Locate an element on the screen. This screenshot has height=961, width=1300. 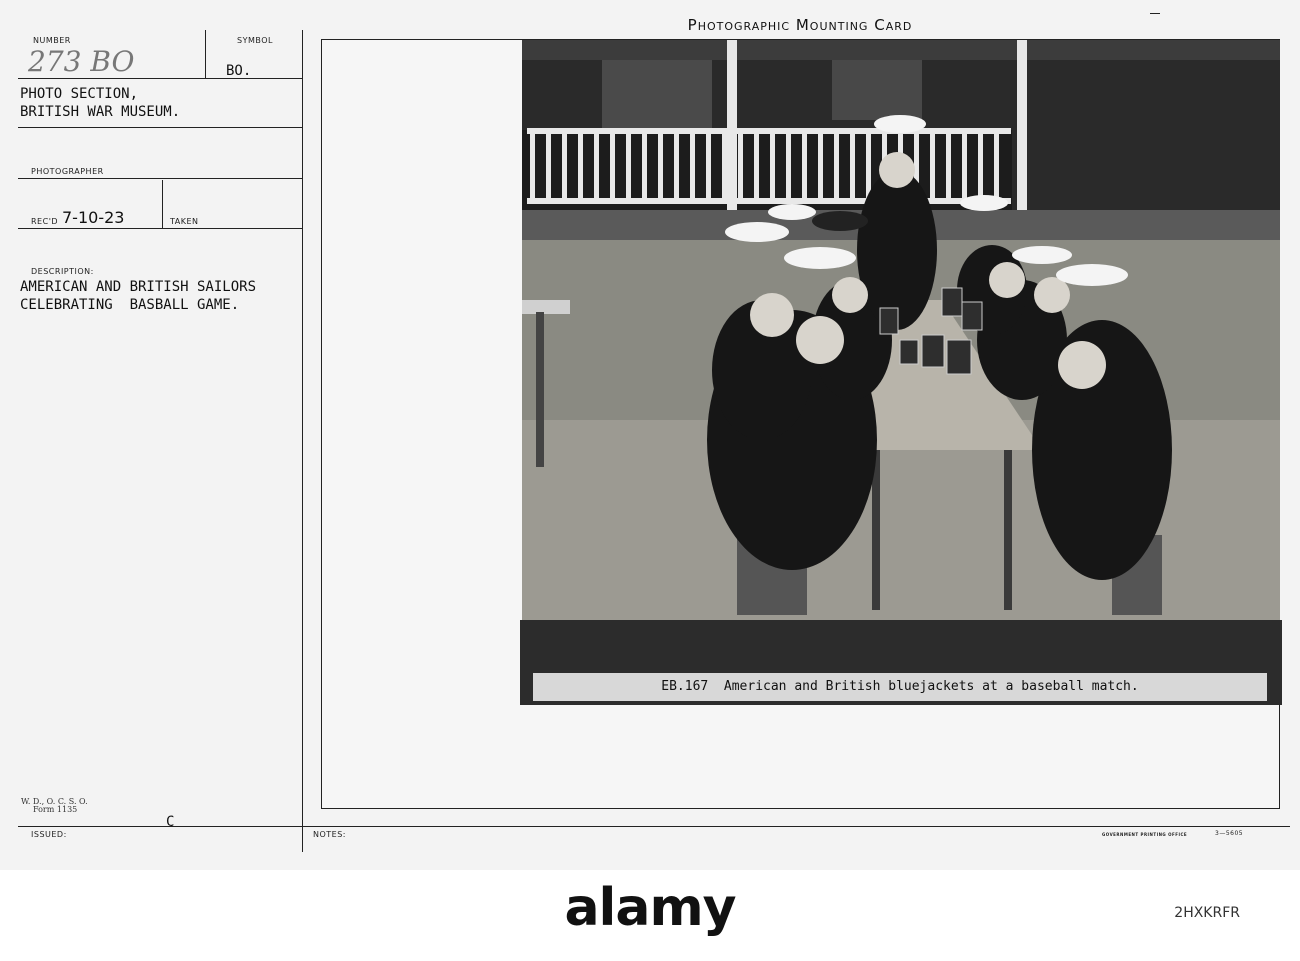
recd-label: REC'D is located at coordinates (45, 221).